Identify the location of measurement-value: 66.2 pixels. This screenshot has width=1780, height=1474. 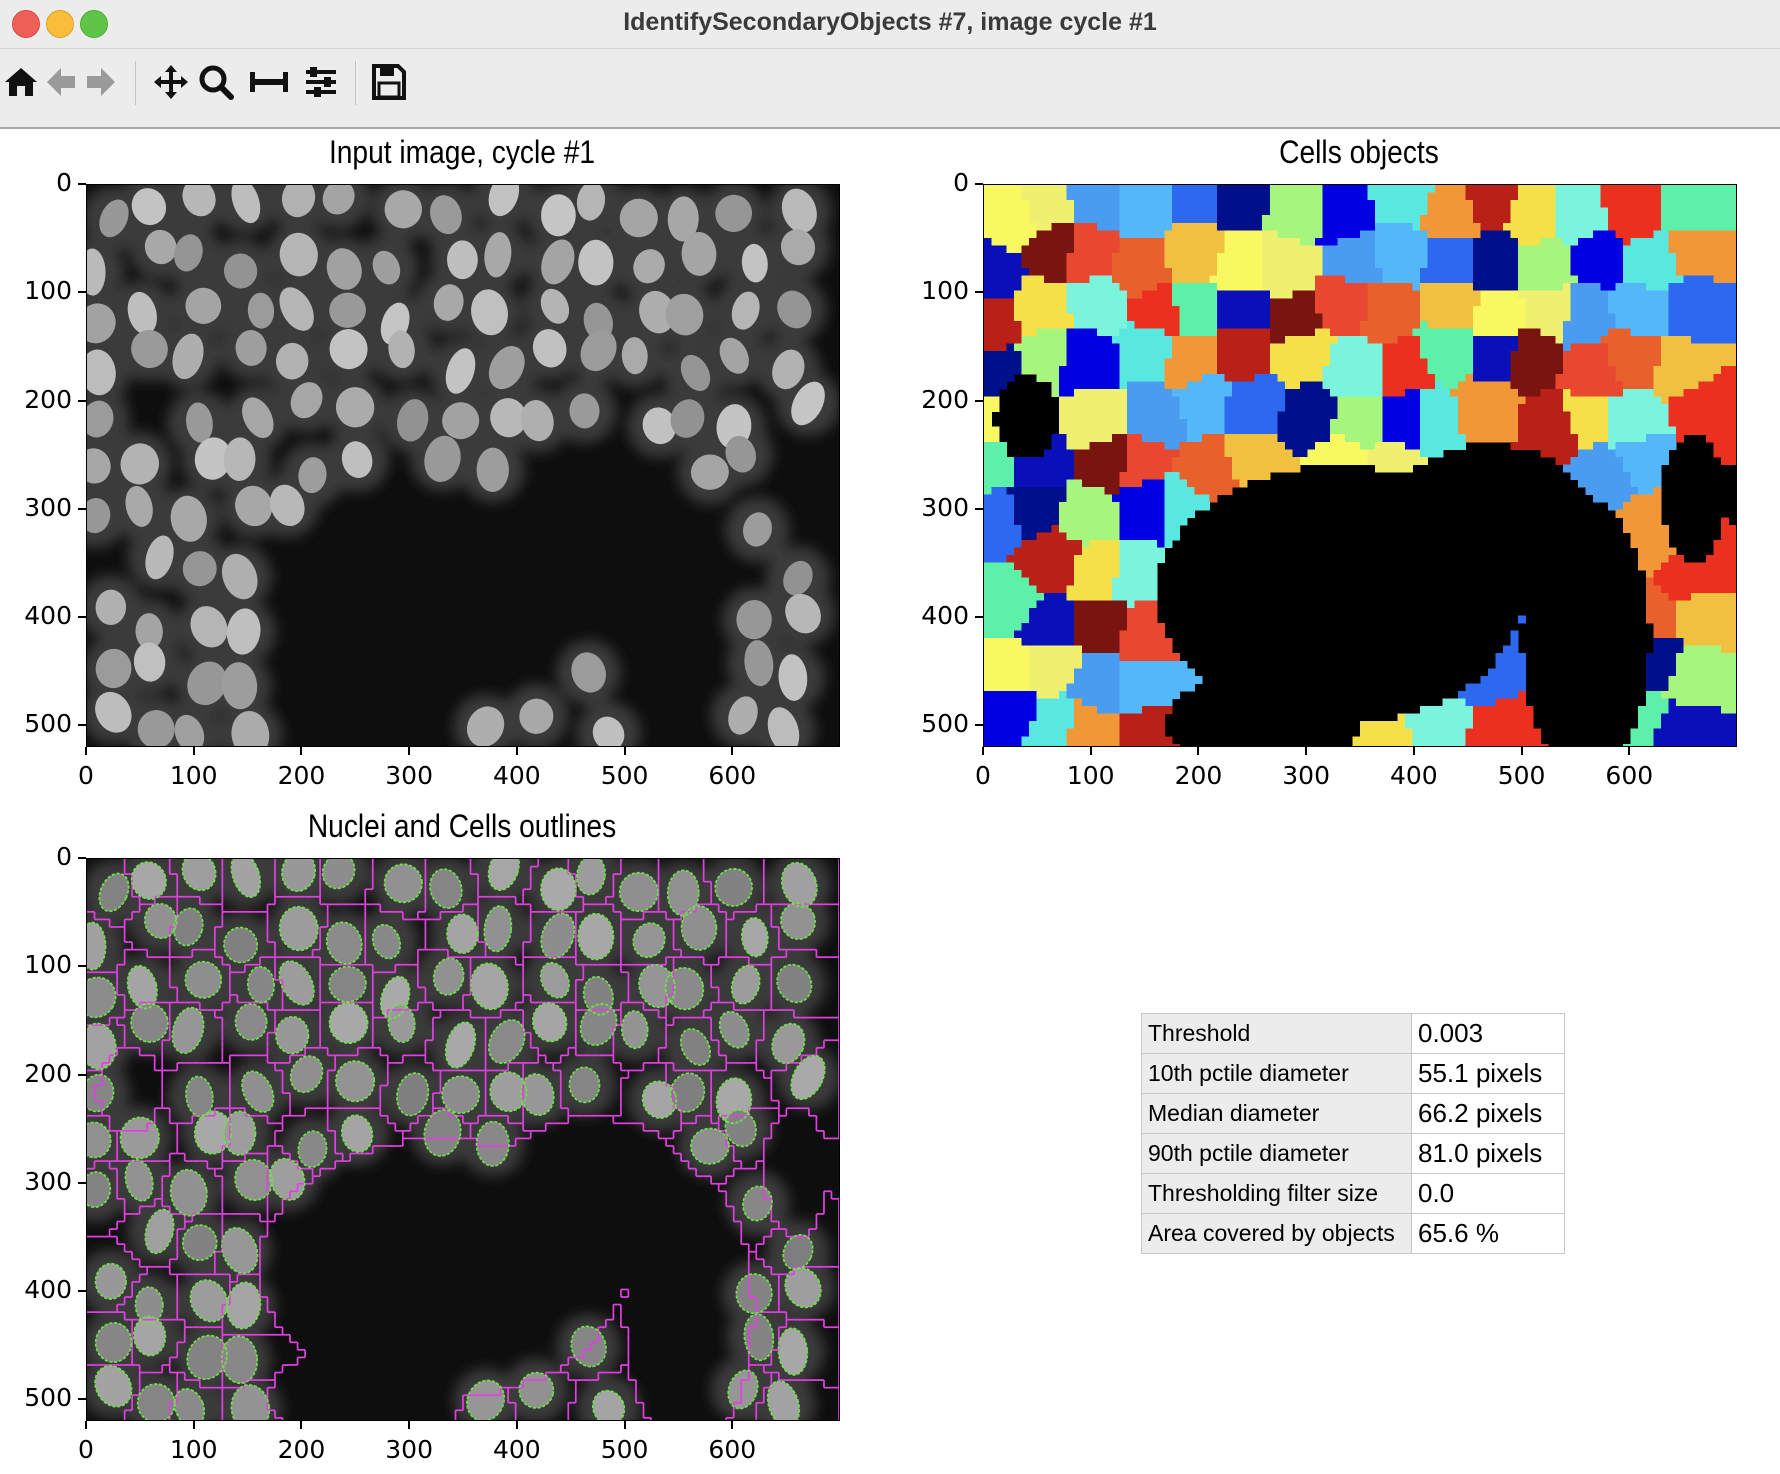
(1488, 1113).